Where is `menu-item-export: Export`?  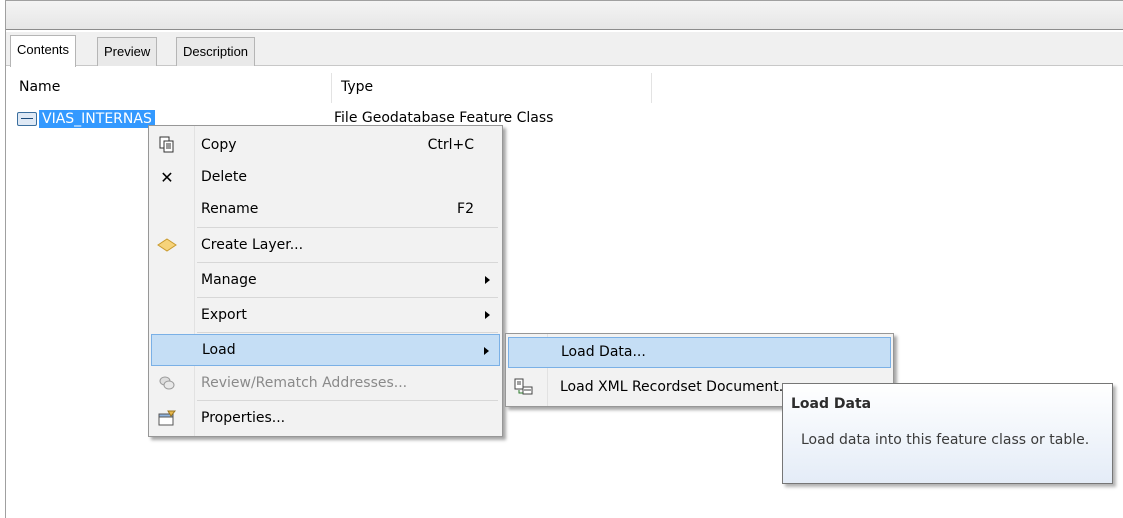
menu-item-export: Export is located at coordinates (325, 315).